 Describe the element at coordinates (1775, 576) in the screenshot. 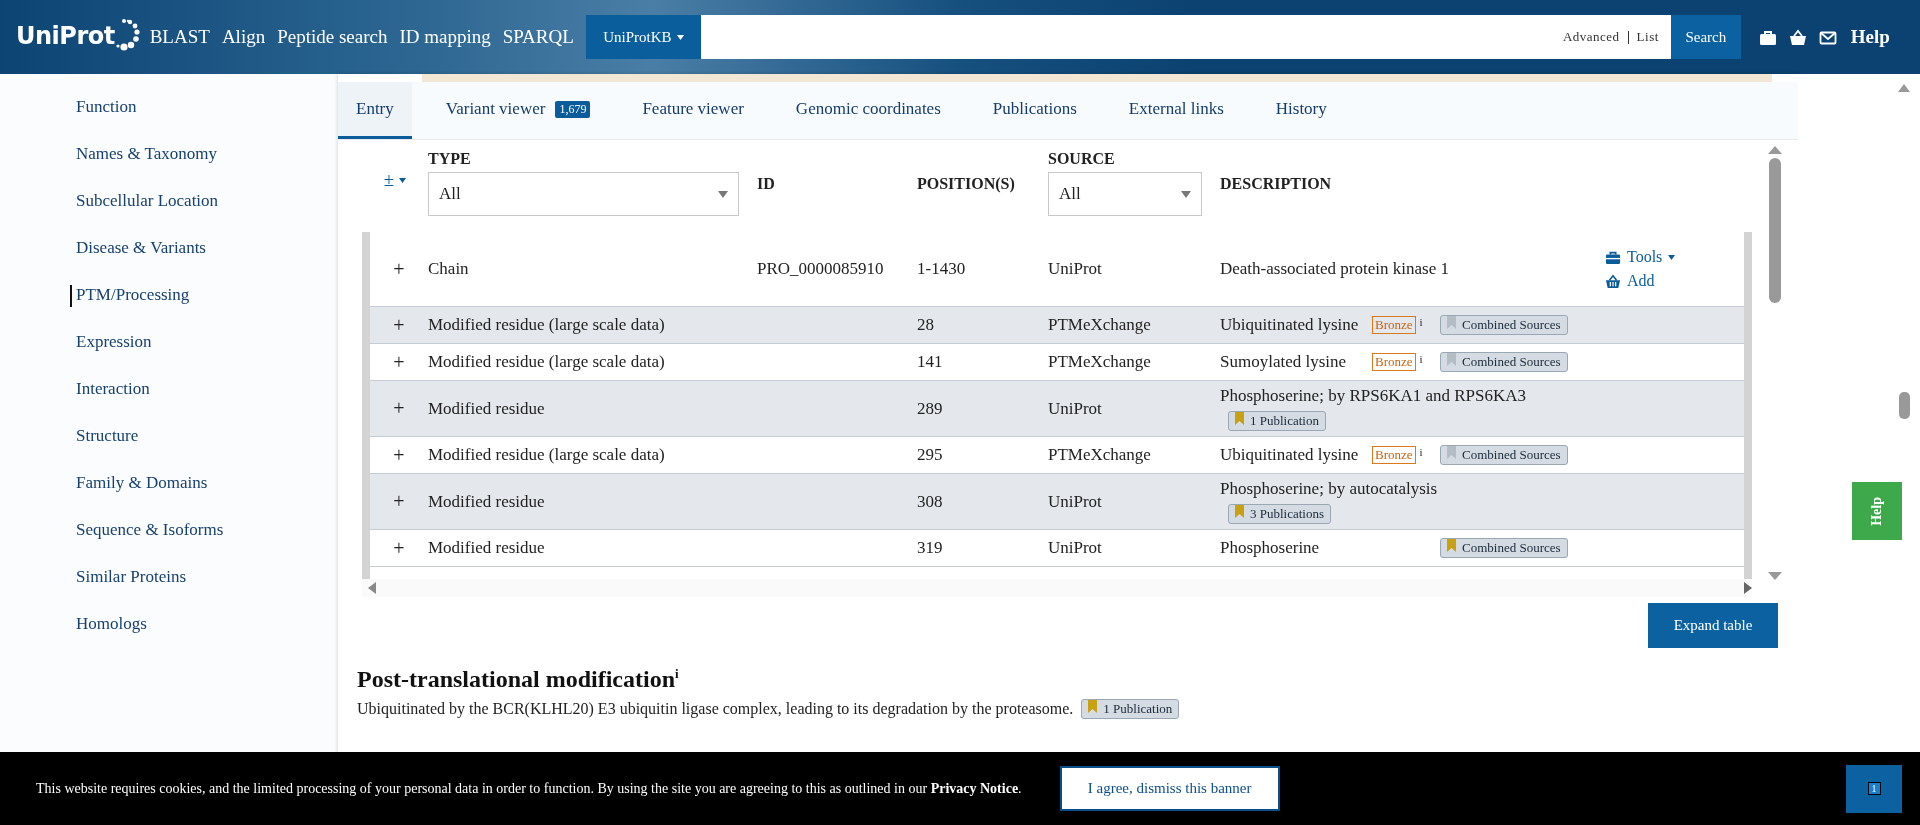

I see `scroll-down-icon` at that location.